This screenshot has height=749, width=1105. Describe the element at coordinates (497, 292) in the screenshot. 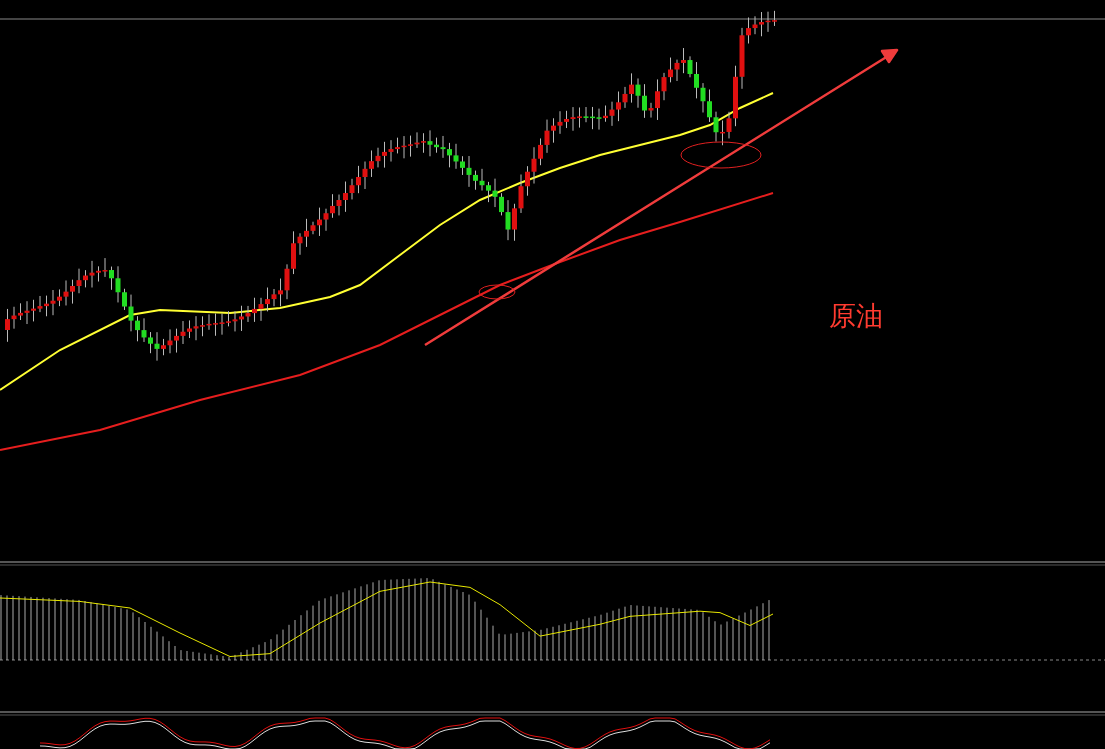

I see `highlight-ellipse` at that location.